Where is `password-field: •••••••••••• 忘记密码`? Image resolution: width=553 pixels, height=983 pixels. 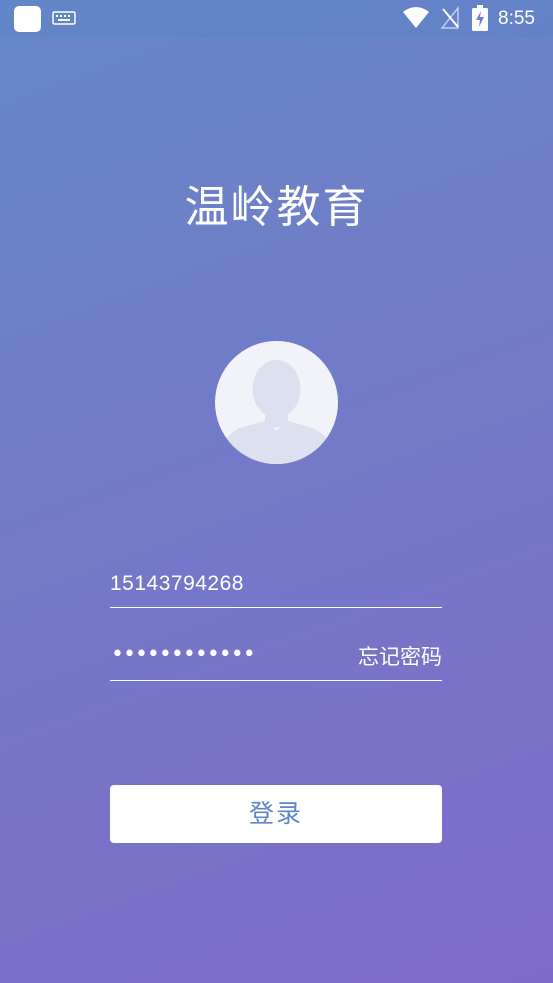 password-field: •••••••••••• 忘记密码 is located at coordinates (276, 658).